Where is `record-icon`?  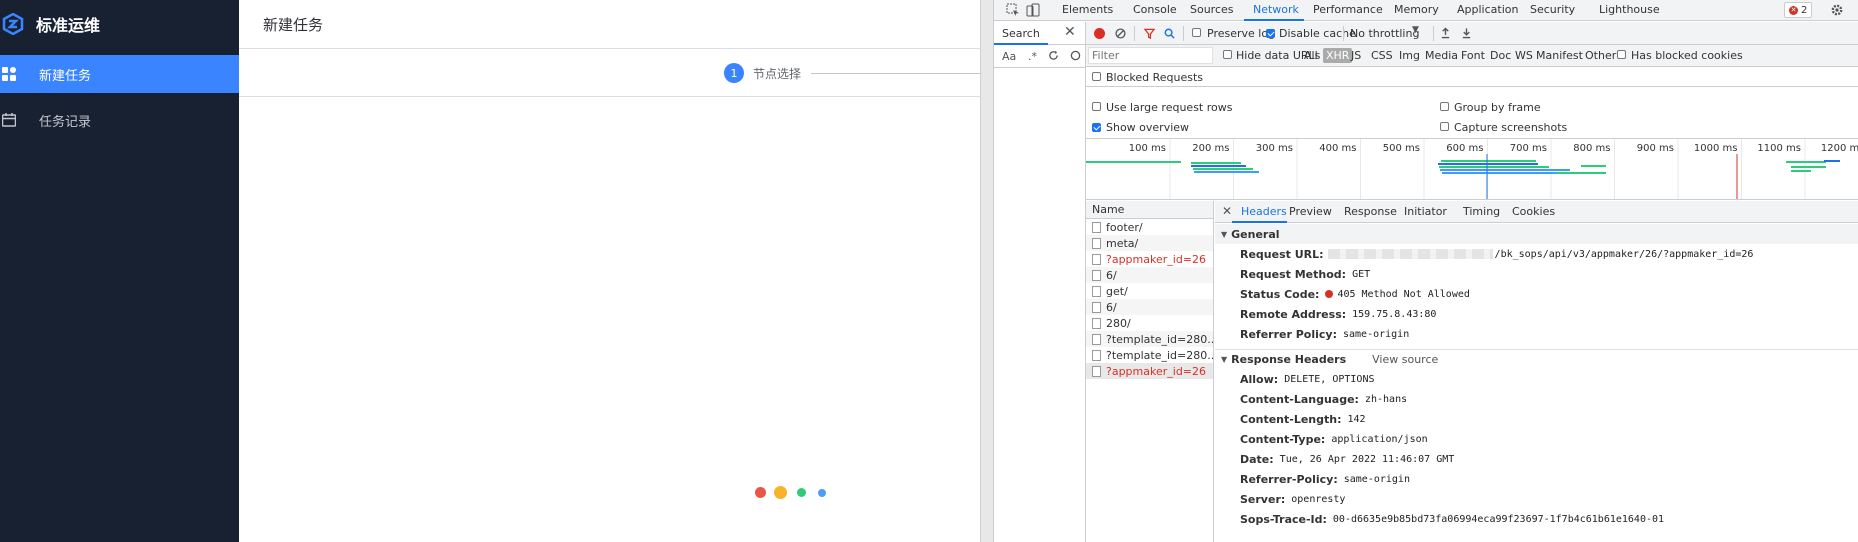
record-icon is located at coordinates (1099, 33).